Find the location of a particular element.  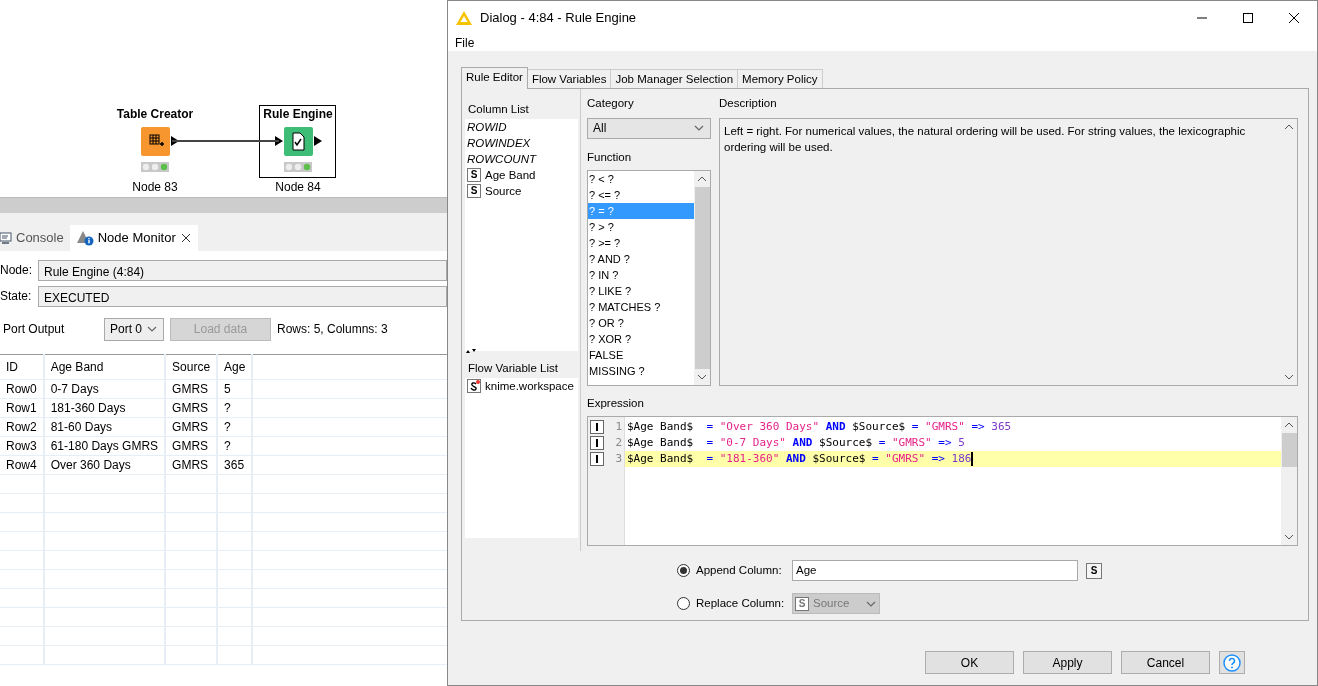

dialog-button: OK is located at coordinates (969, 662).